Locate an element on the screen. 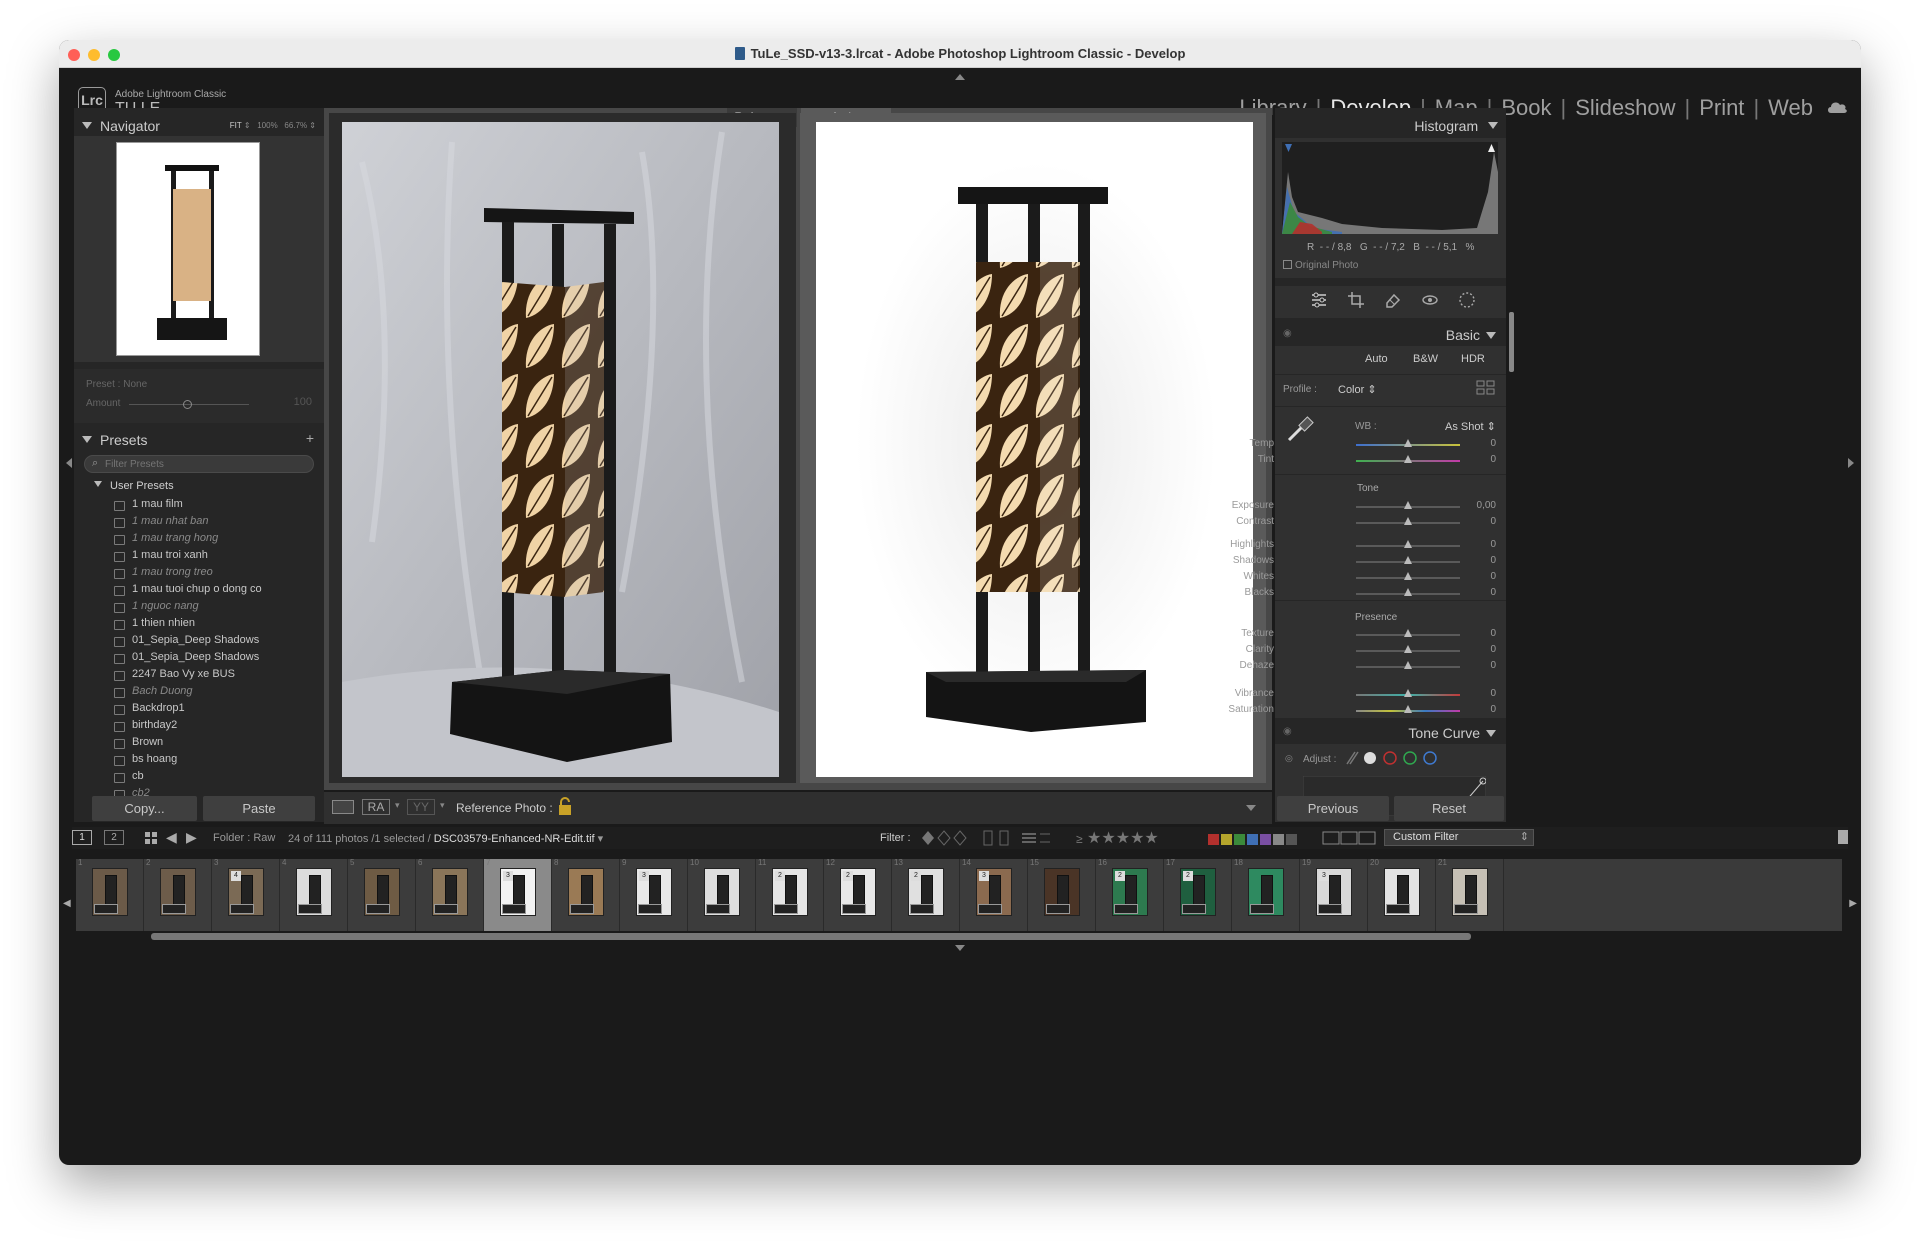 This screenshot has width=1920, height=1243. selected-filename: DSC03579-Enhanced-NR-Edit.tif is located at coordinates (514, 839).